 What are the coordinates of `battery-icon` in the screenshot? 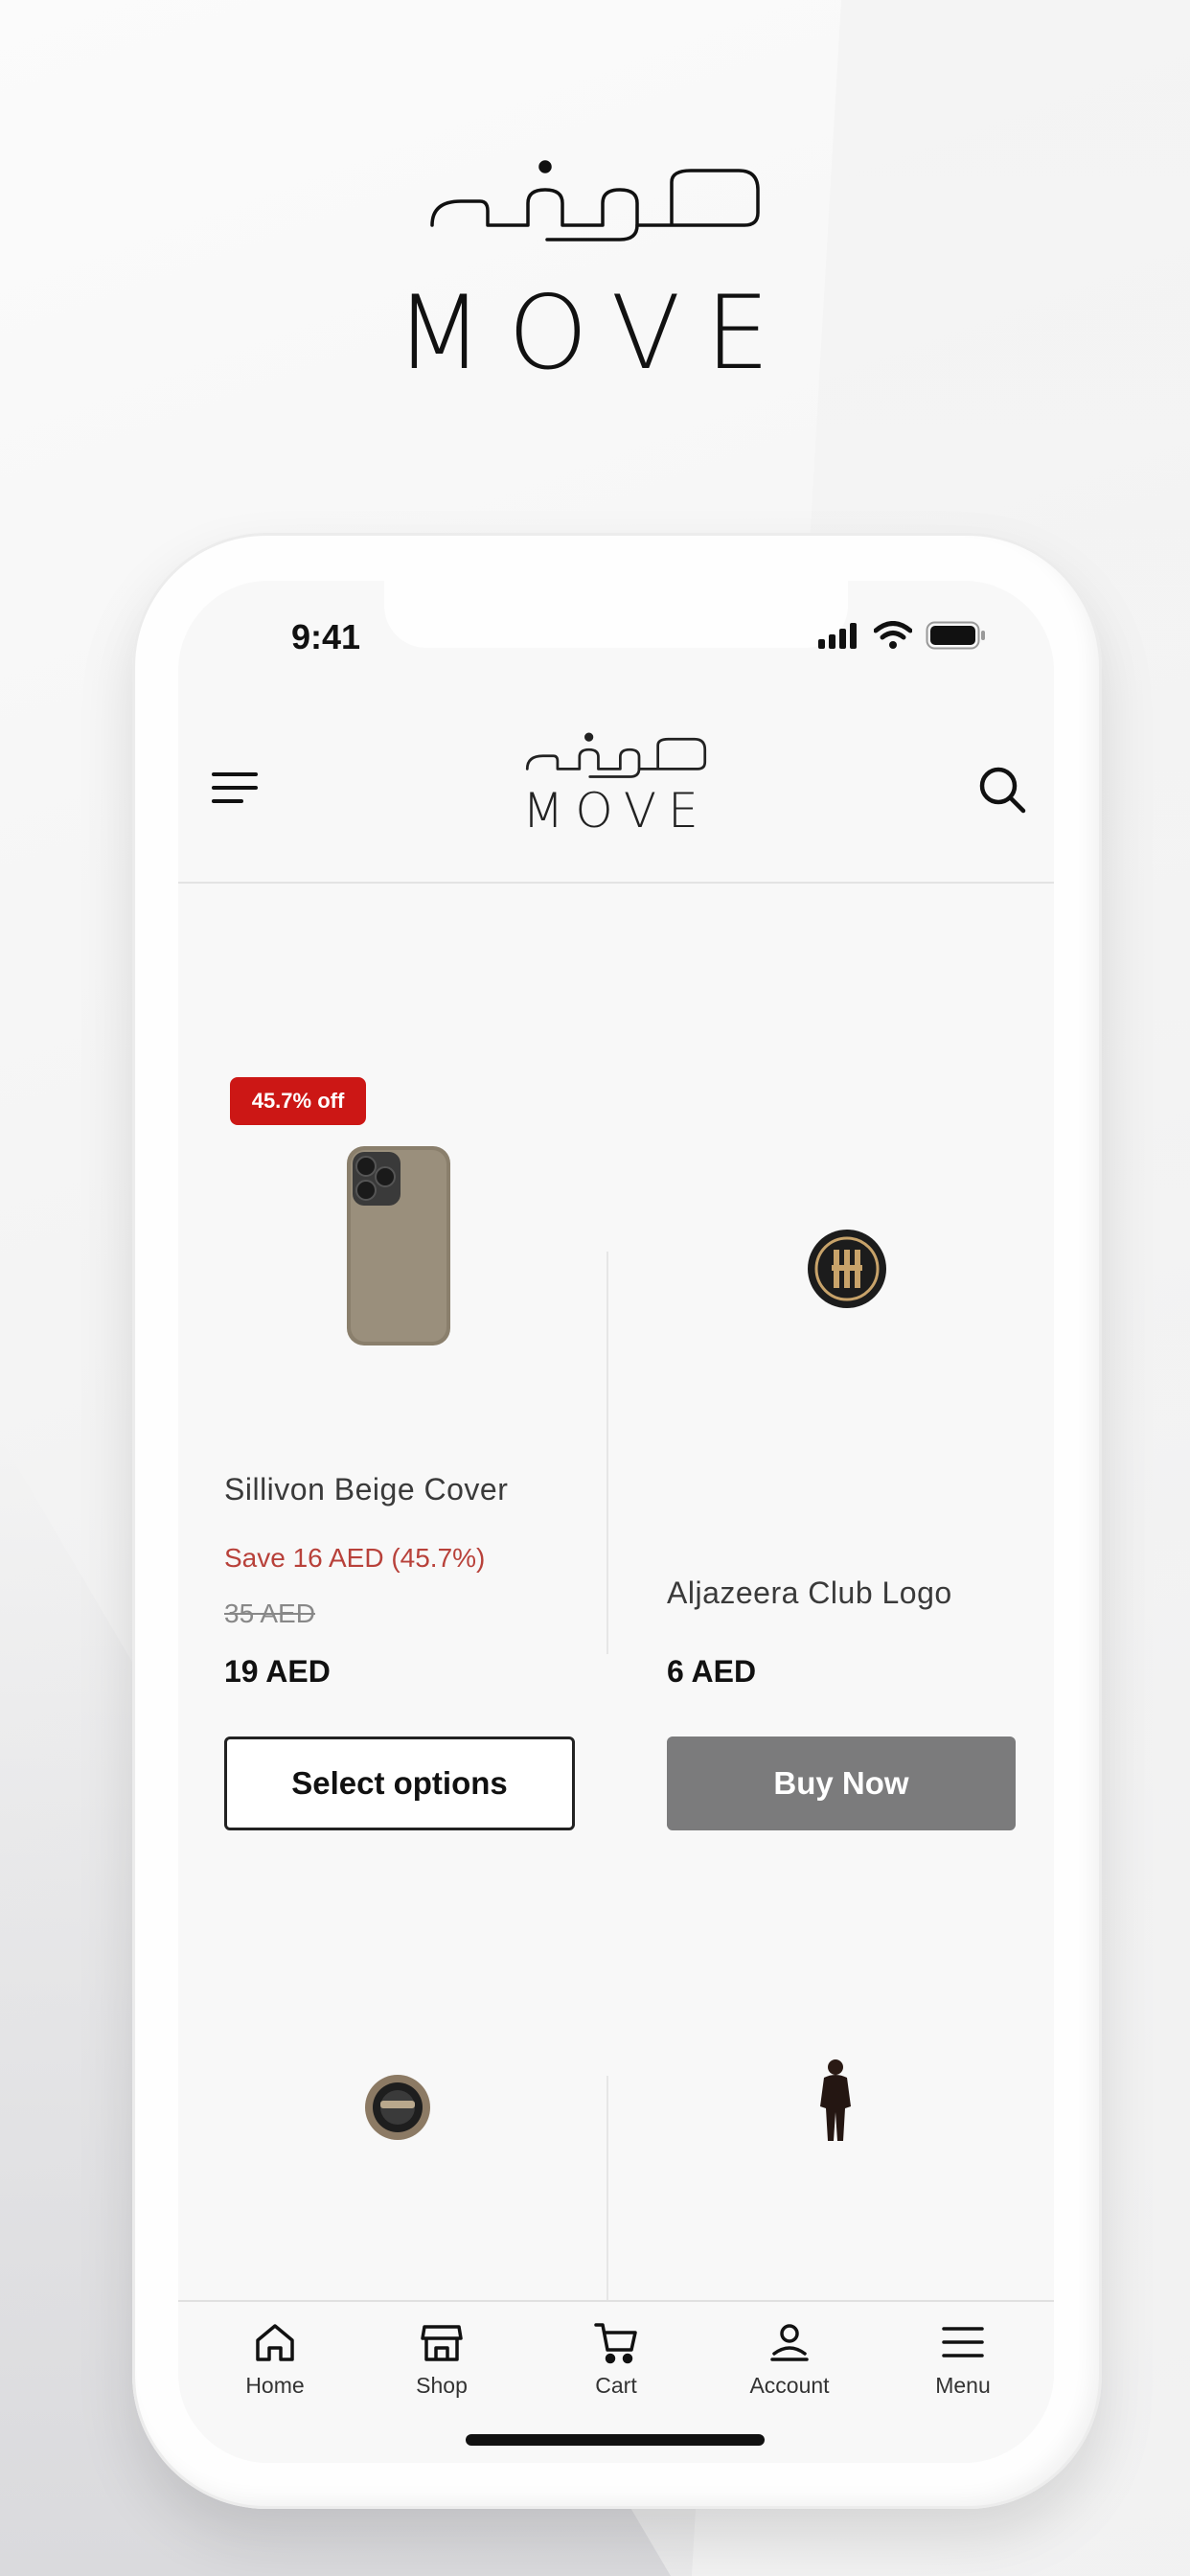 It's located at (956, 635).